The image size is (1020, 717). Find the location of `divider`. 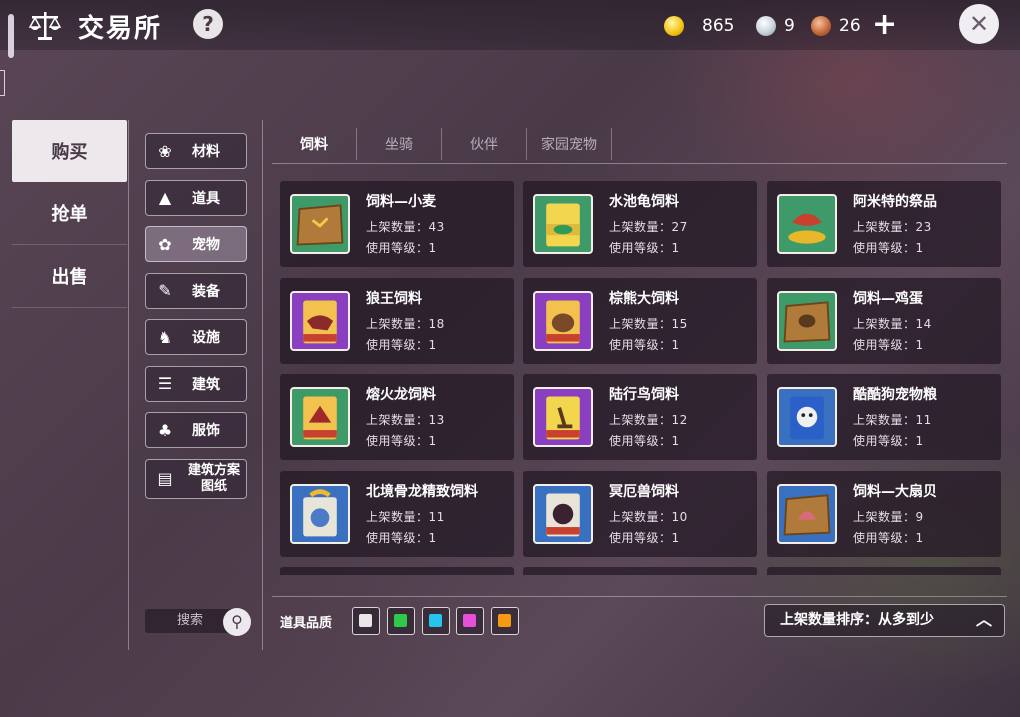

divider is located at coordinates (639, 596).